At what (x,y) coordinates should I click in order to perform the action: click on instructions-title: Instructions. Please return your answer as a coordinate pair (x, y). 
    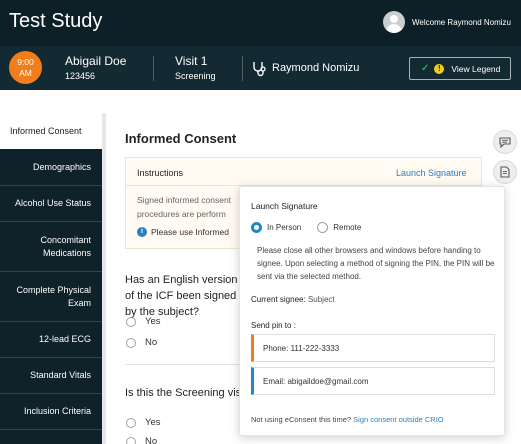
    Looking at the image, I should click on (160, 173).